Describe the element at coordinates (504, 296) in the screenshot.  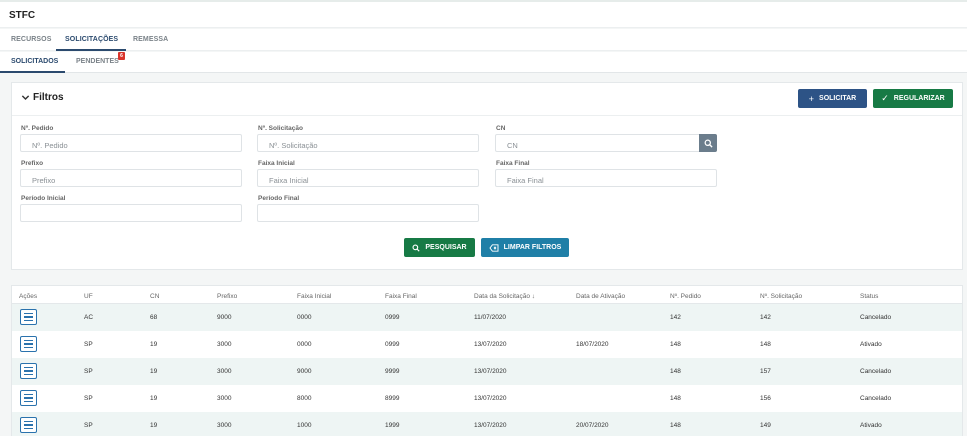
I see `column-header-data-solicitacao: Data da Solicitação ↓` at that location.